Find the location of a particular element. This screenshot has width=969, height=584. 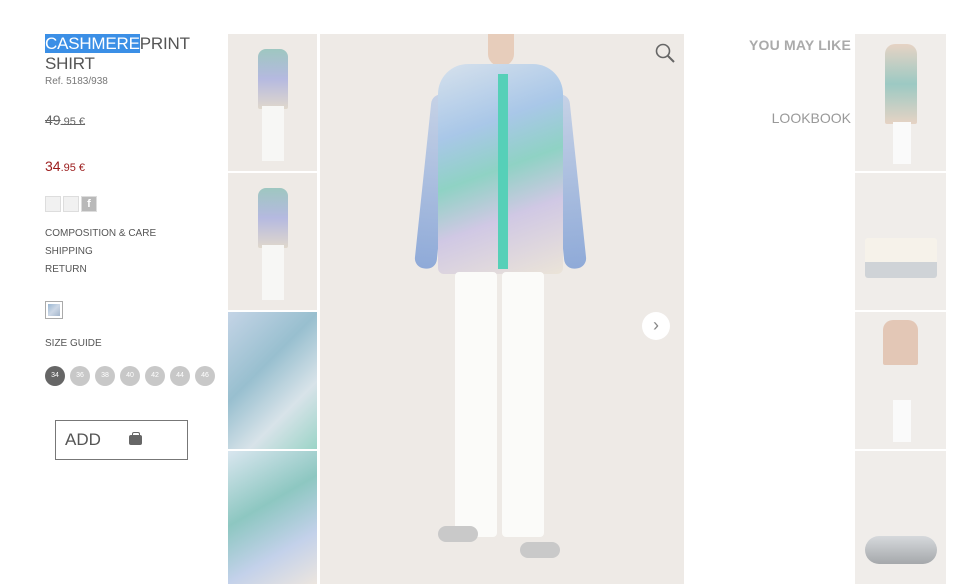

sale-price-int: 34 is located at coordinates (53, 166).